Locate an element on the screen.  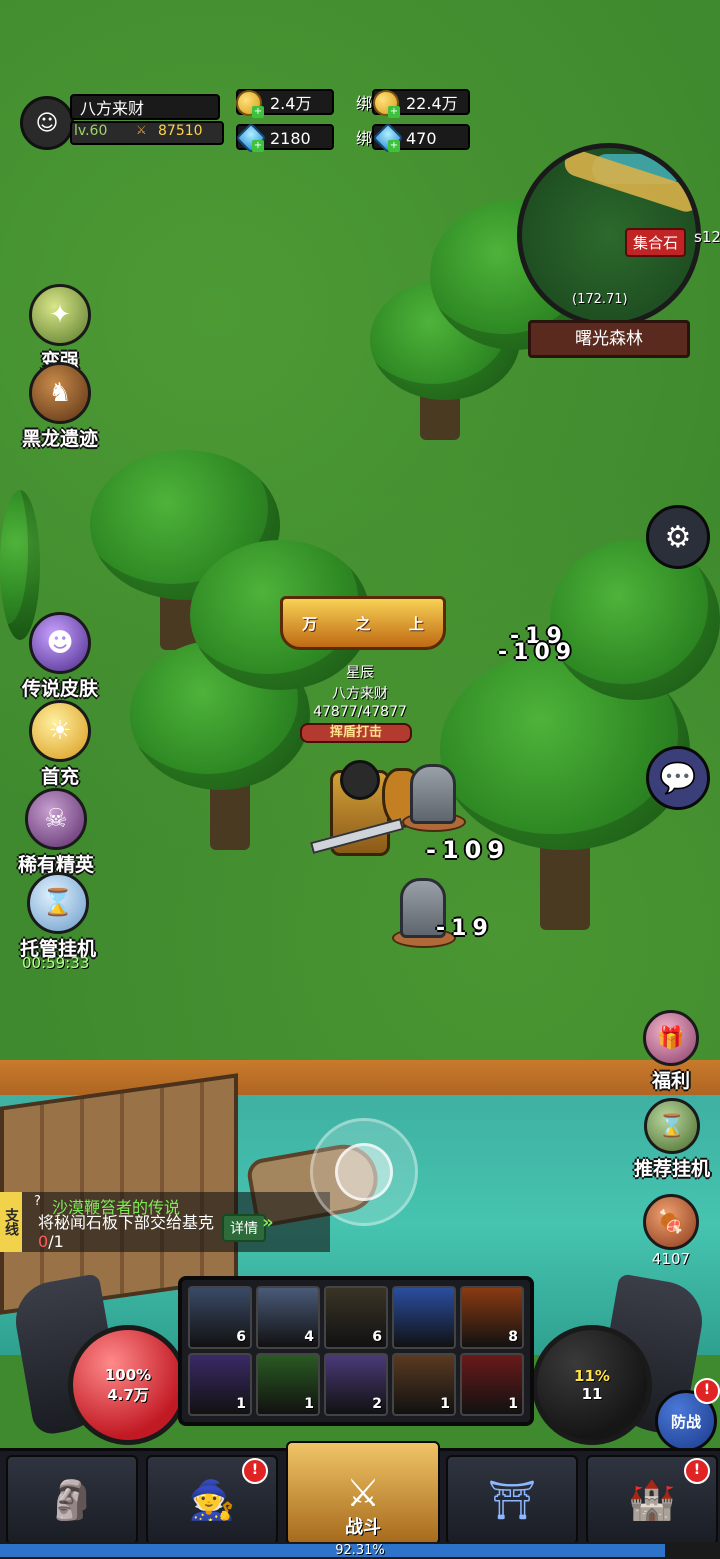
player-name: 八方来财 is located at coordinates (145, 107).